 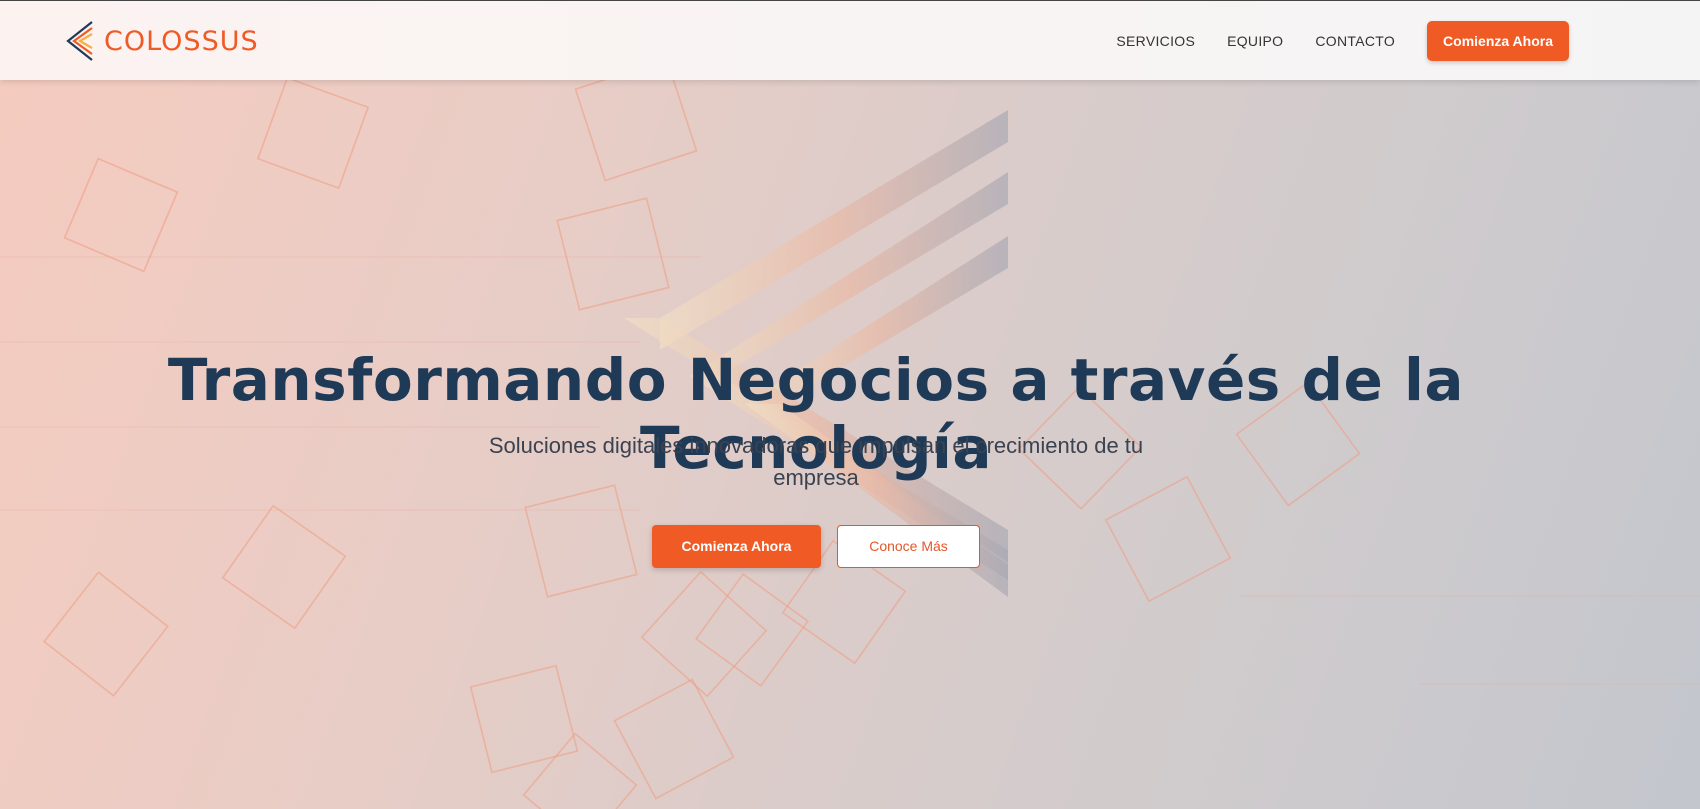 What do you see at coordinates (1155, 41) in the screenshot?
I see `nav-link-servicios: SERVICIOS` at bounding box center [1155, 41].